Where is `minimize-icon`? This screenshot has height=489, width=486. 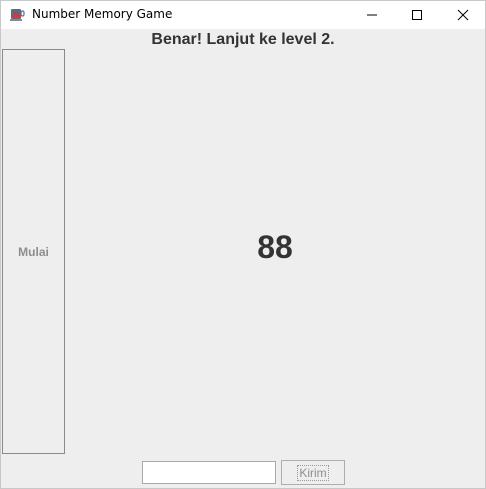 minimize-icon is located at coordinates (372, 15).